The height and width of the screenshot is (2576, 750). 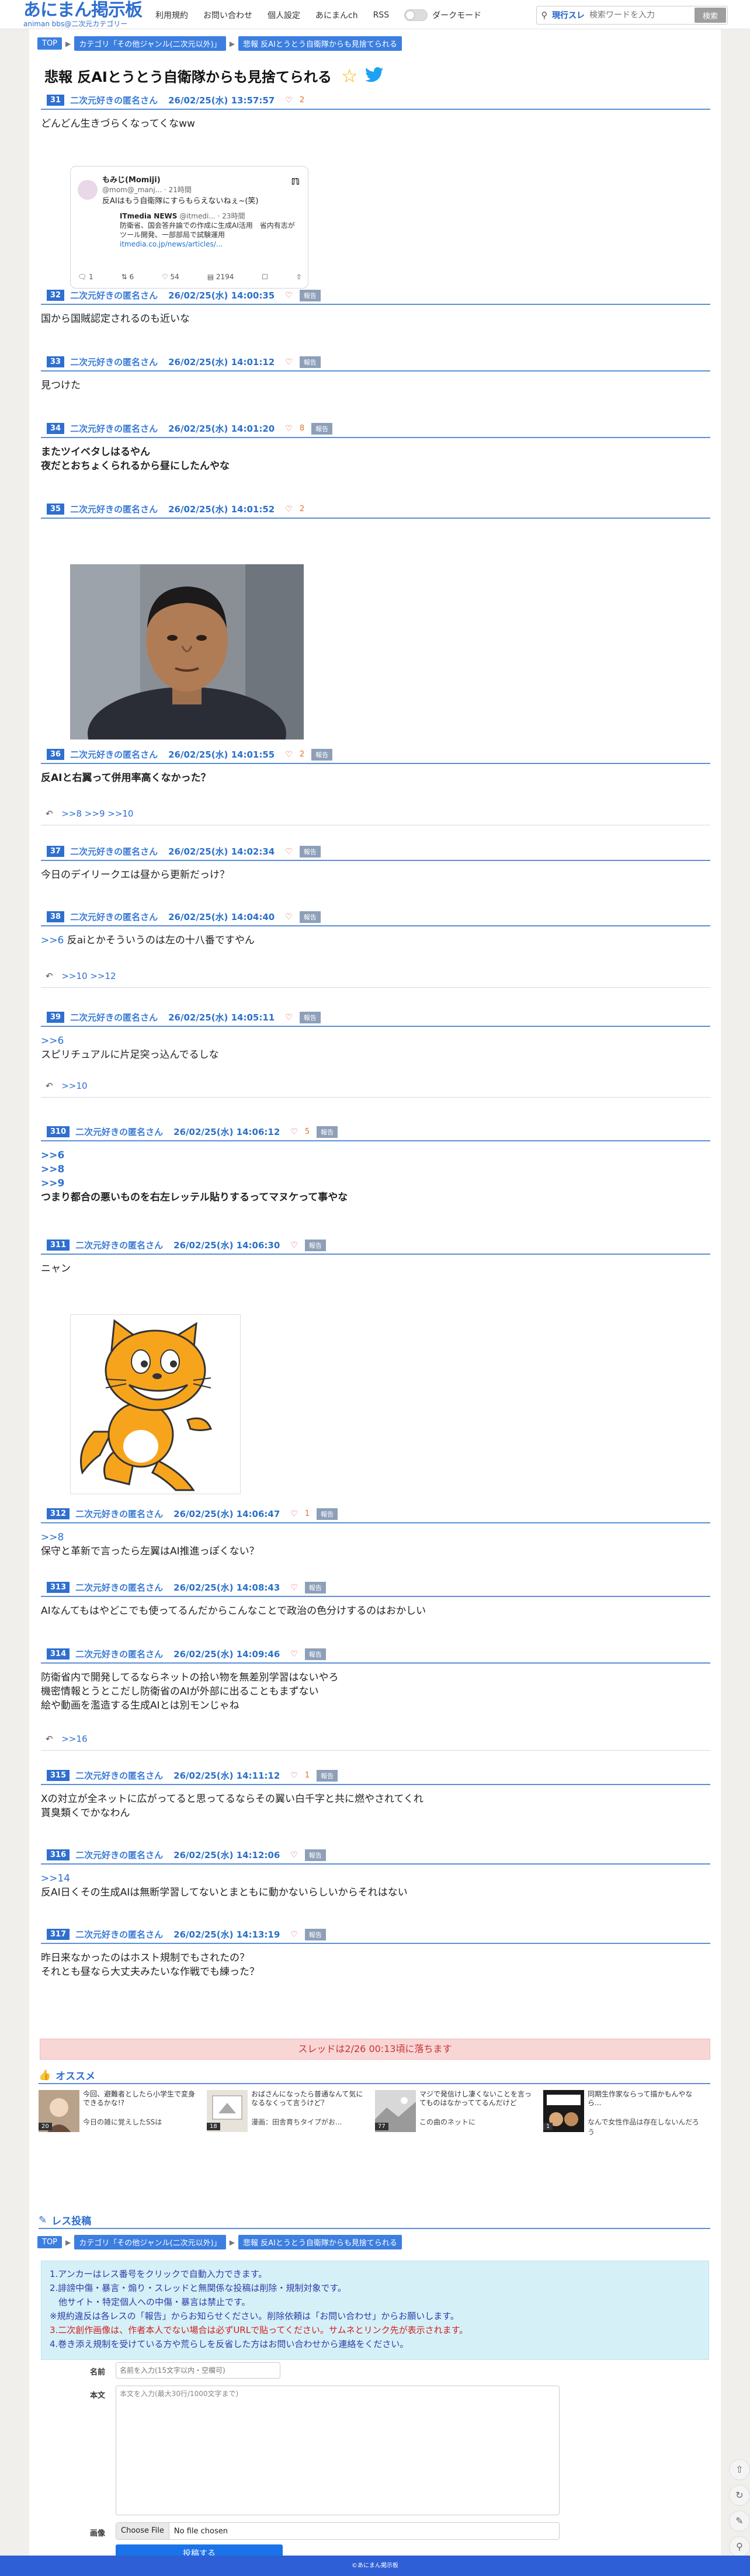 I want to click on post-number: 317, so click(x=58, y=1934).